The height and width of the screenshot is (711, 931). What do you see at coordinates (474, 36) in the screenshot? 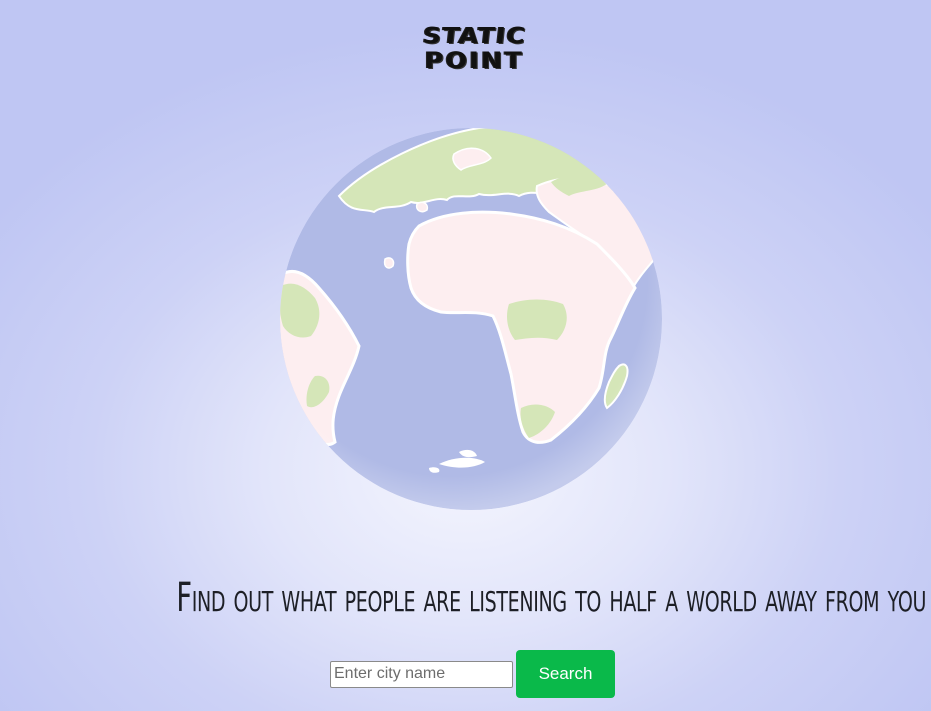
I see `logo-line-1: STATIC` at bounding box center [474, 36].